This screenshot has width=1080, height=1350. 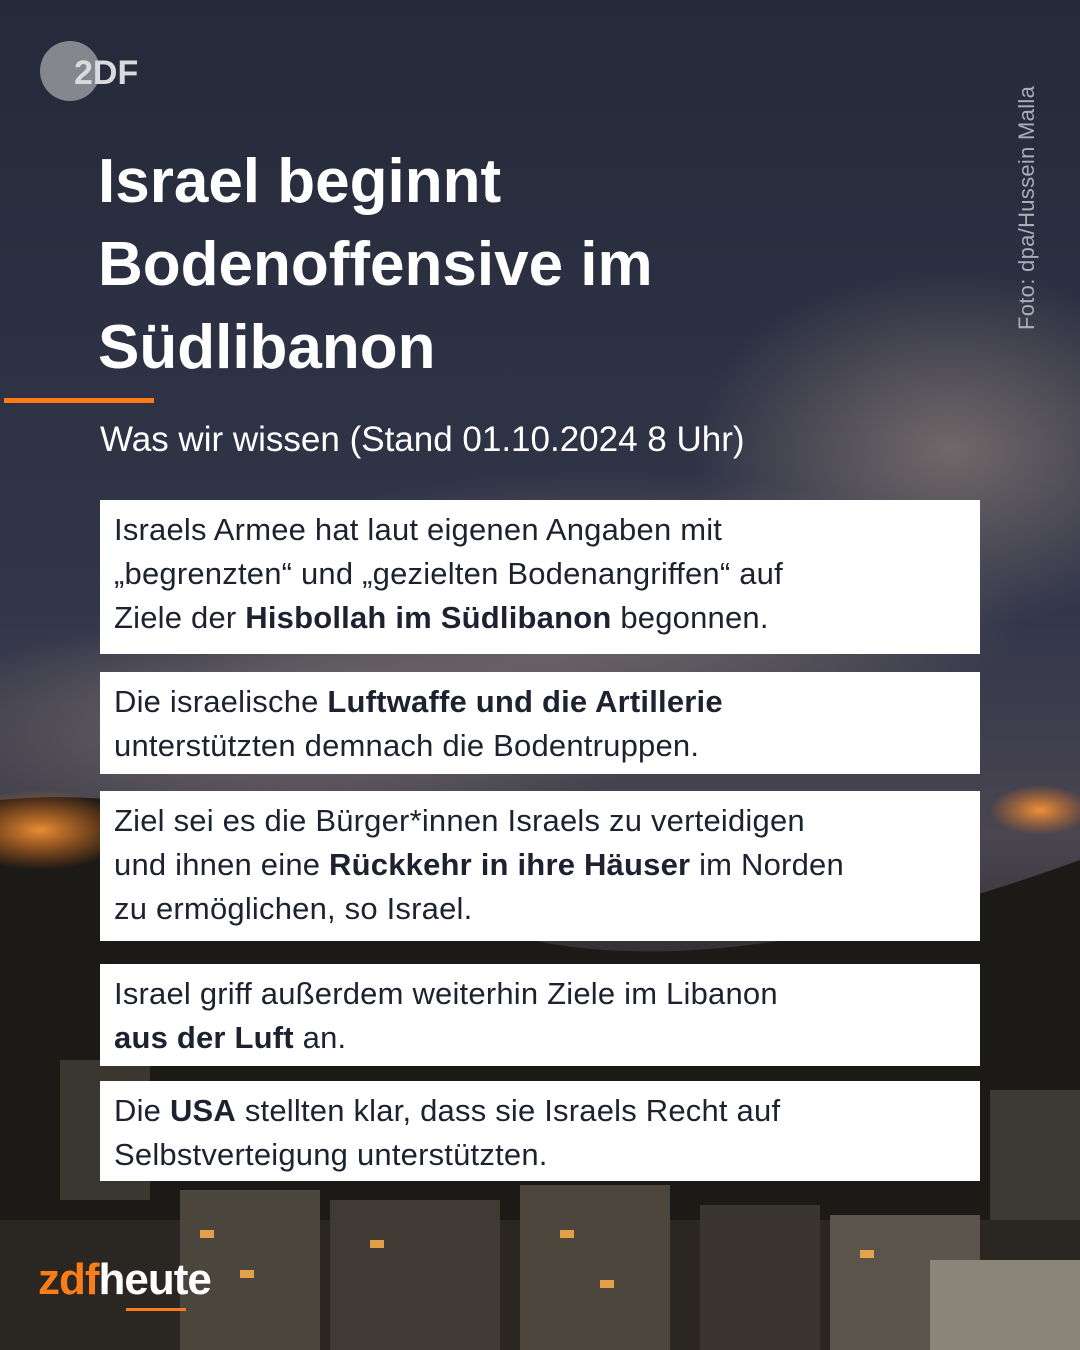 What do you see at coordinates (222, 864) in the screenshot?
I see `fact-text: und ihnen eine` at bounding box center [222, 864].